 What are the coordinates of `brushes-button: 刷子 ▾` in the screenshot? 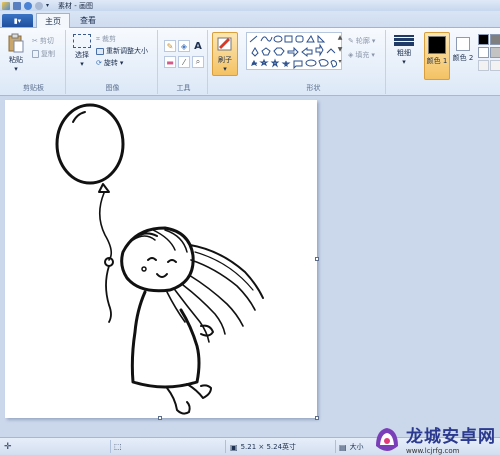 It's located at (225, 54).